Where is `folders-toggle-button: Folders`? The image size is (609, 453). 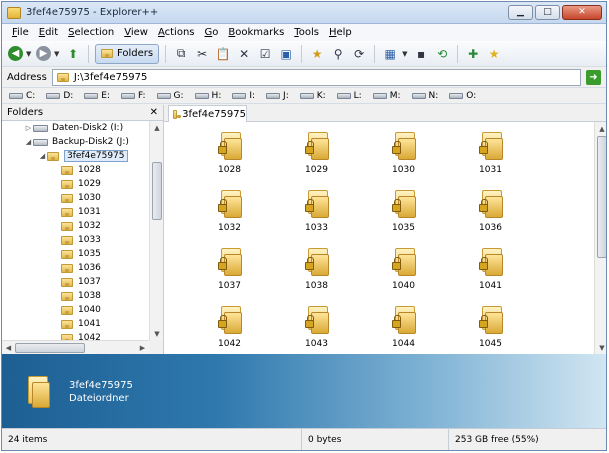 folders-toggle-button: Folders is located at coordinates (127, 53).